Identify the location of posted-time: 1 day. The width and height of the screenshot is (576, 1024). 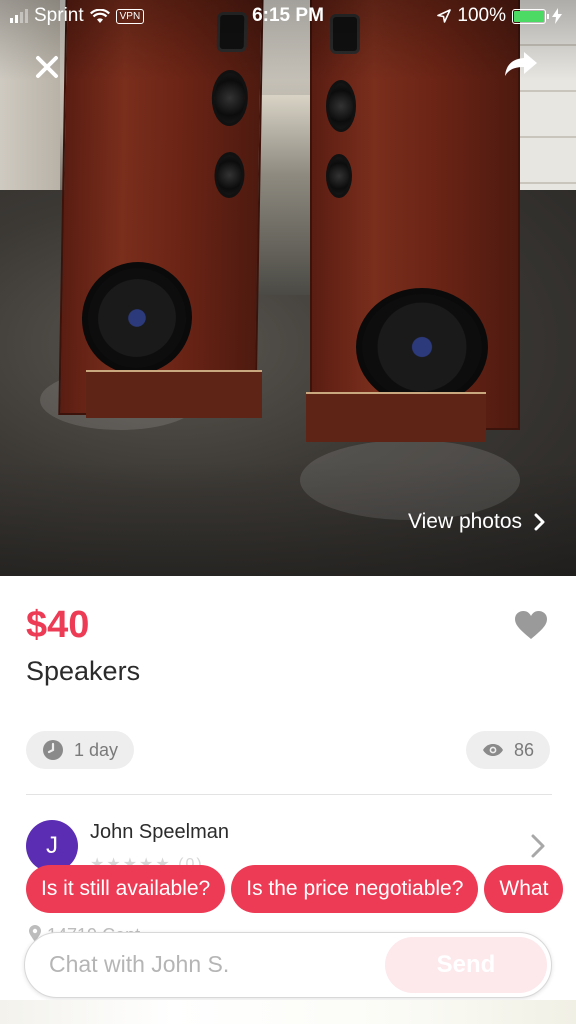
(96, 749).